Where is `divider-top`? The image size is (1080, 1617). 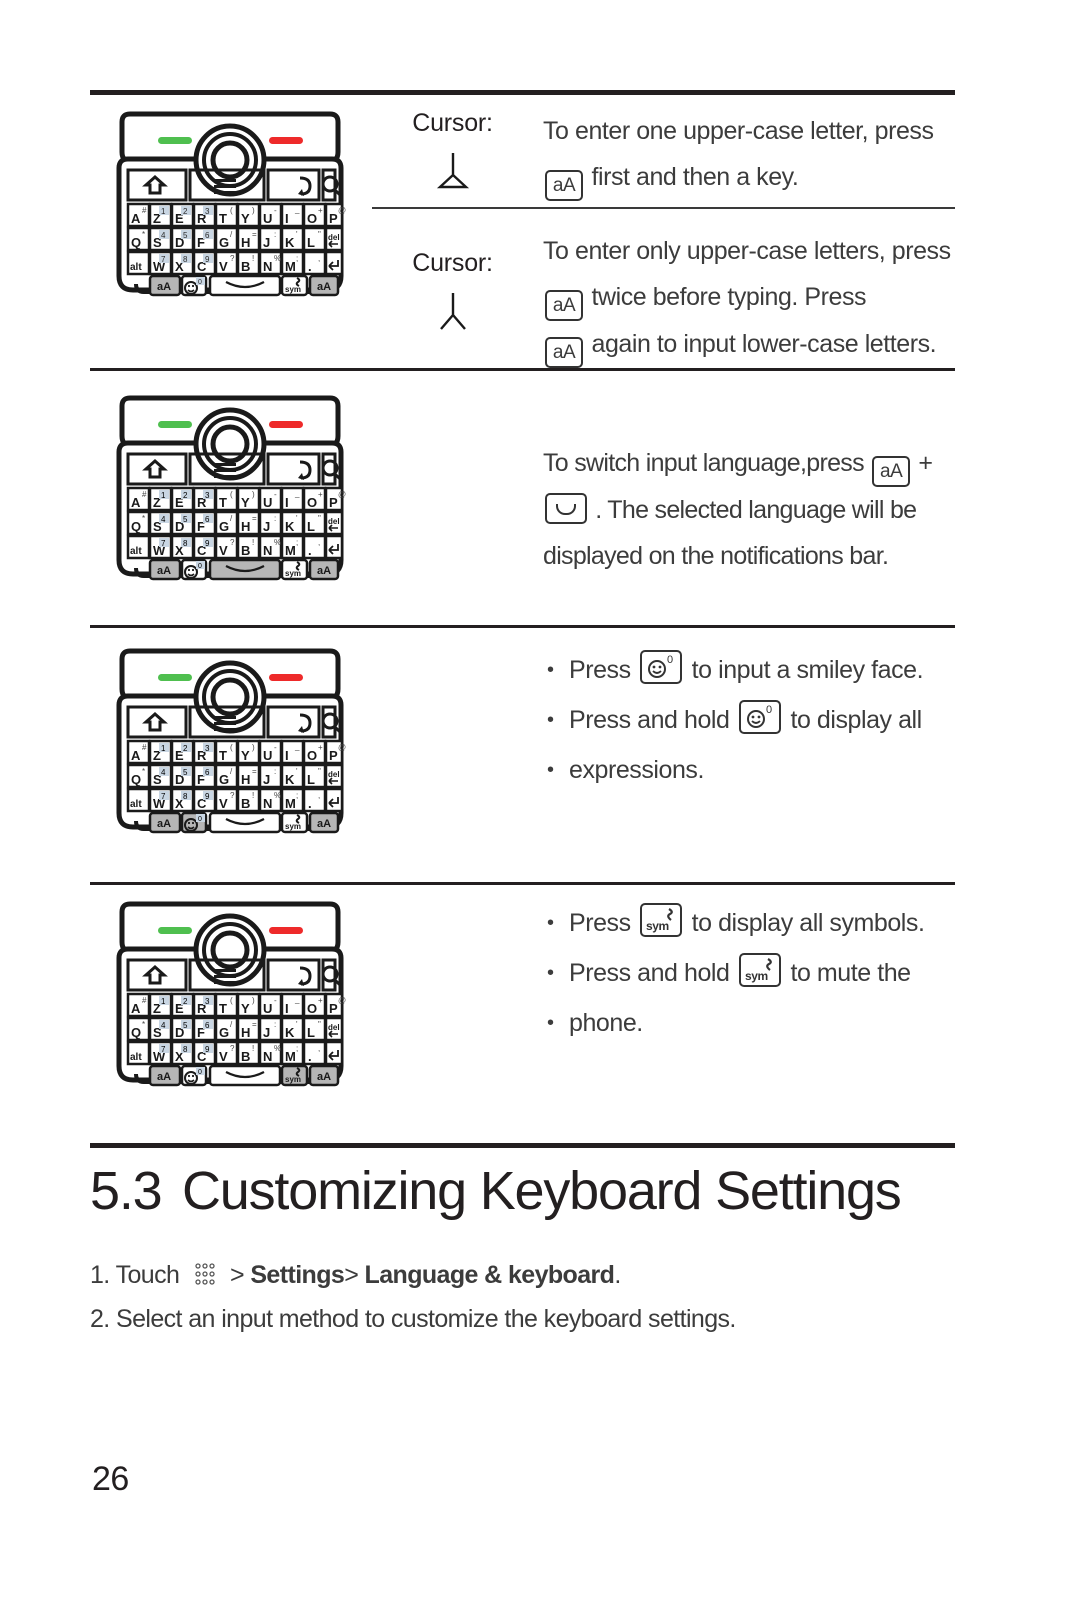 divider-top is located at coordinates (522, 92).